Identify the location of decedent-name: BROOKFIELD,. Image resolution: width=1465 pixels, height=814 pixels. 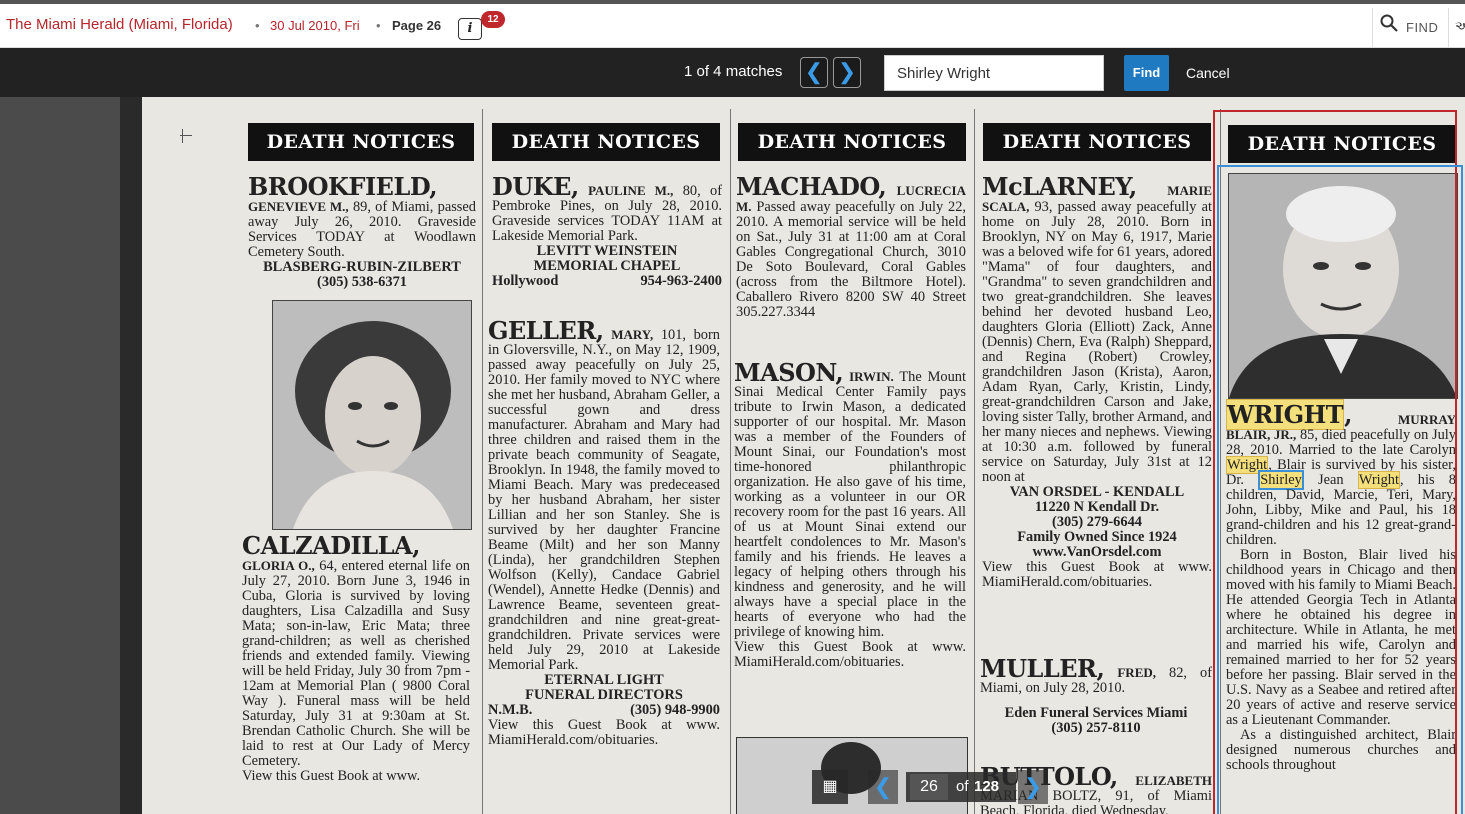
(343, 186).